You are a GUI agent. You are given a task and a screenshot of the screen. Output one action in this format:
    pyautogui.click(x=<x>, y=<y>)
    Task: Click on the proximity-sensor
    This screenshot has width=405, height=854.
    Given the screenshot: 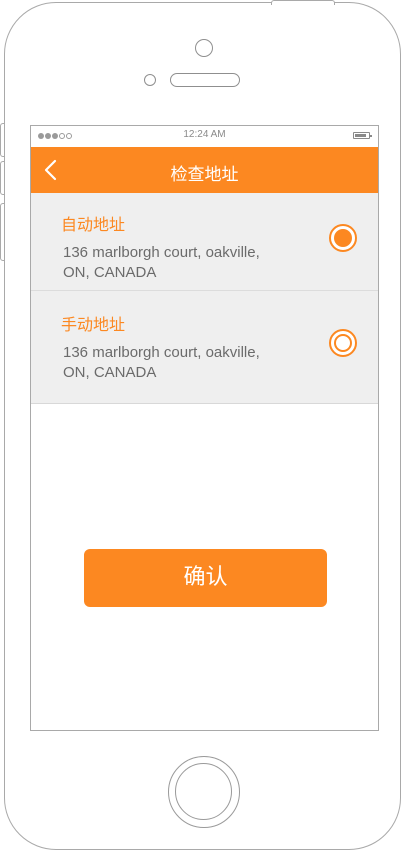 What is the action you would take?
    pyautogui.click(x=150, y=80)
    